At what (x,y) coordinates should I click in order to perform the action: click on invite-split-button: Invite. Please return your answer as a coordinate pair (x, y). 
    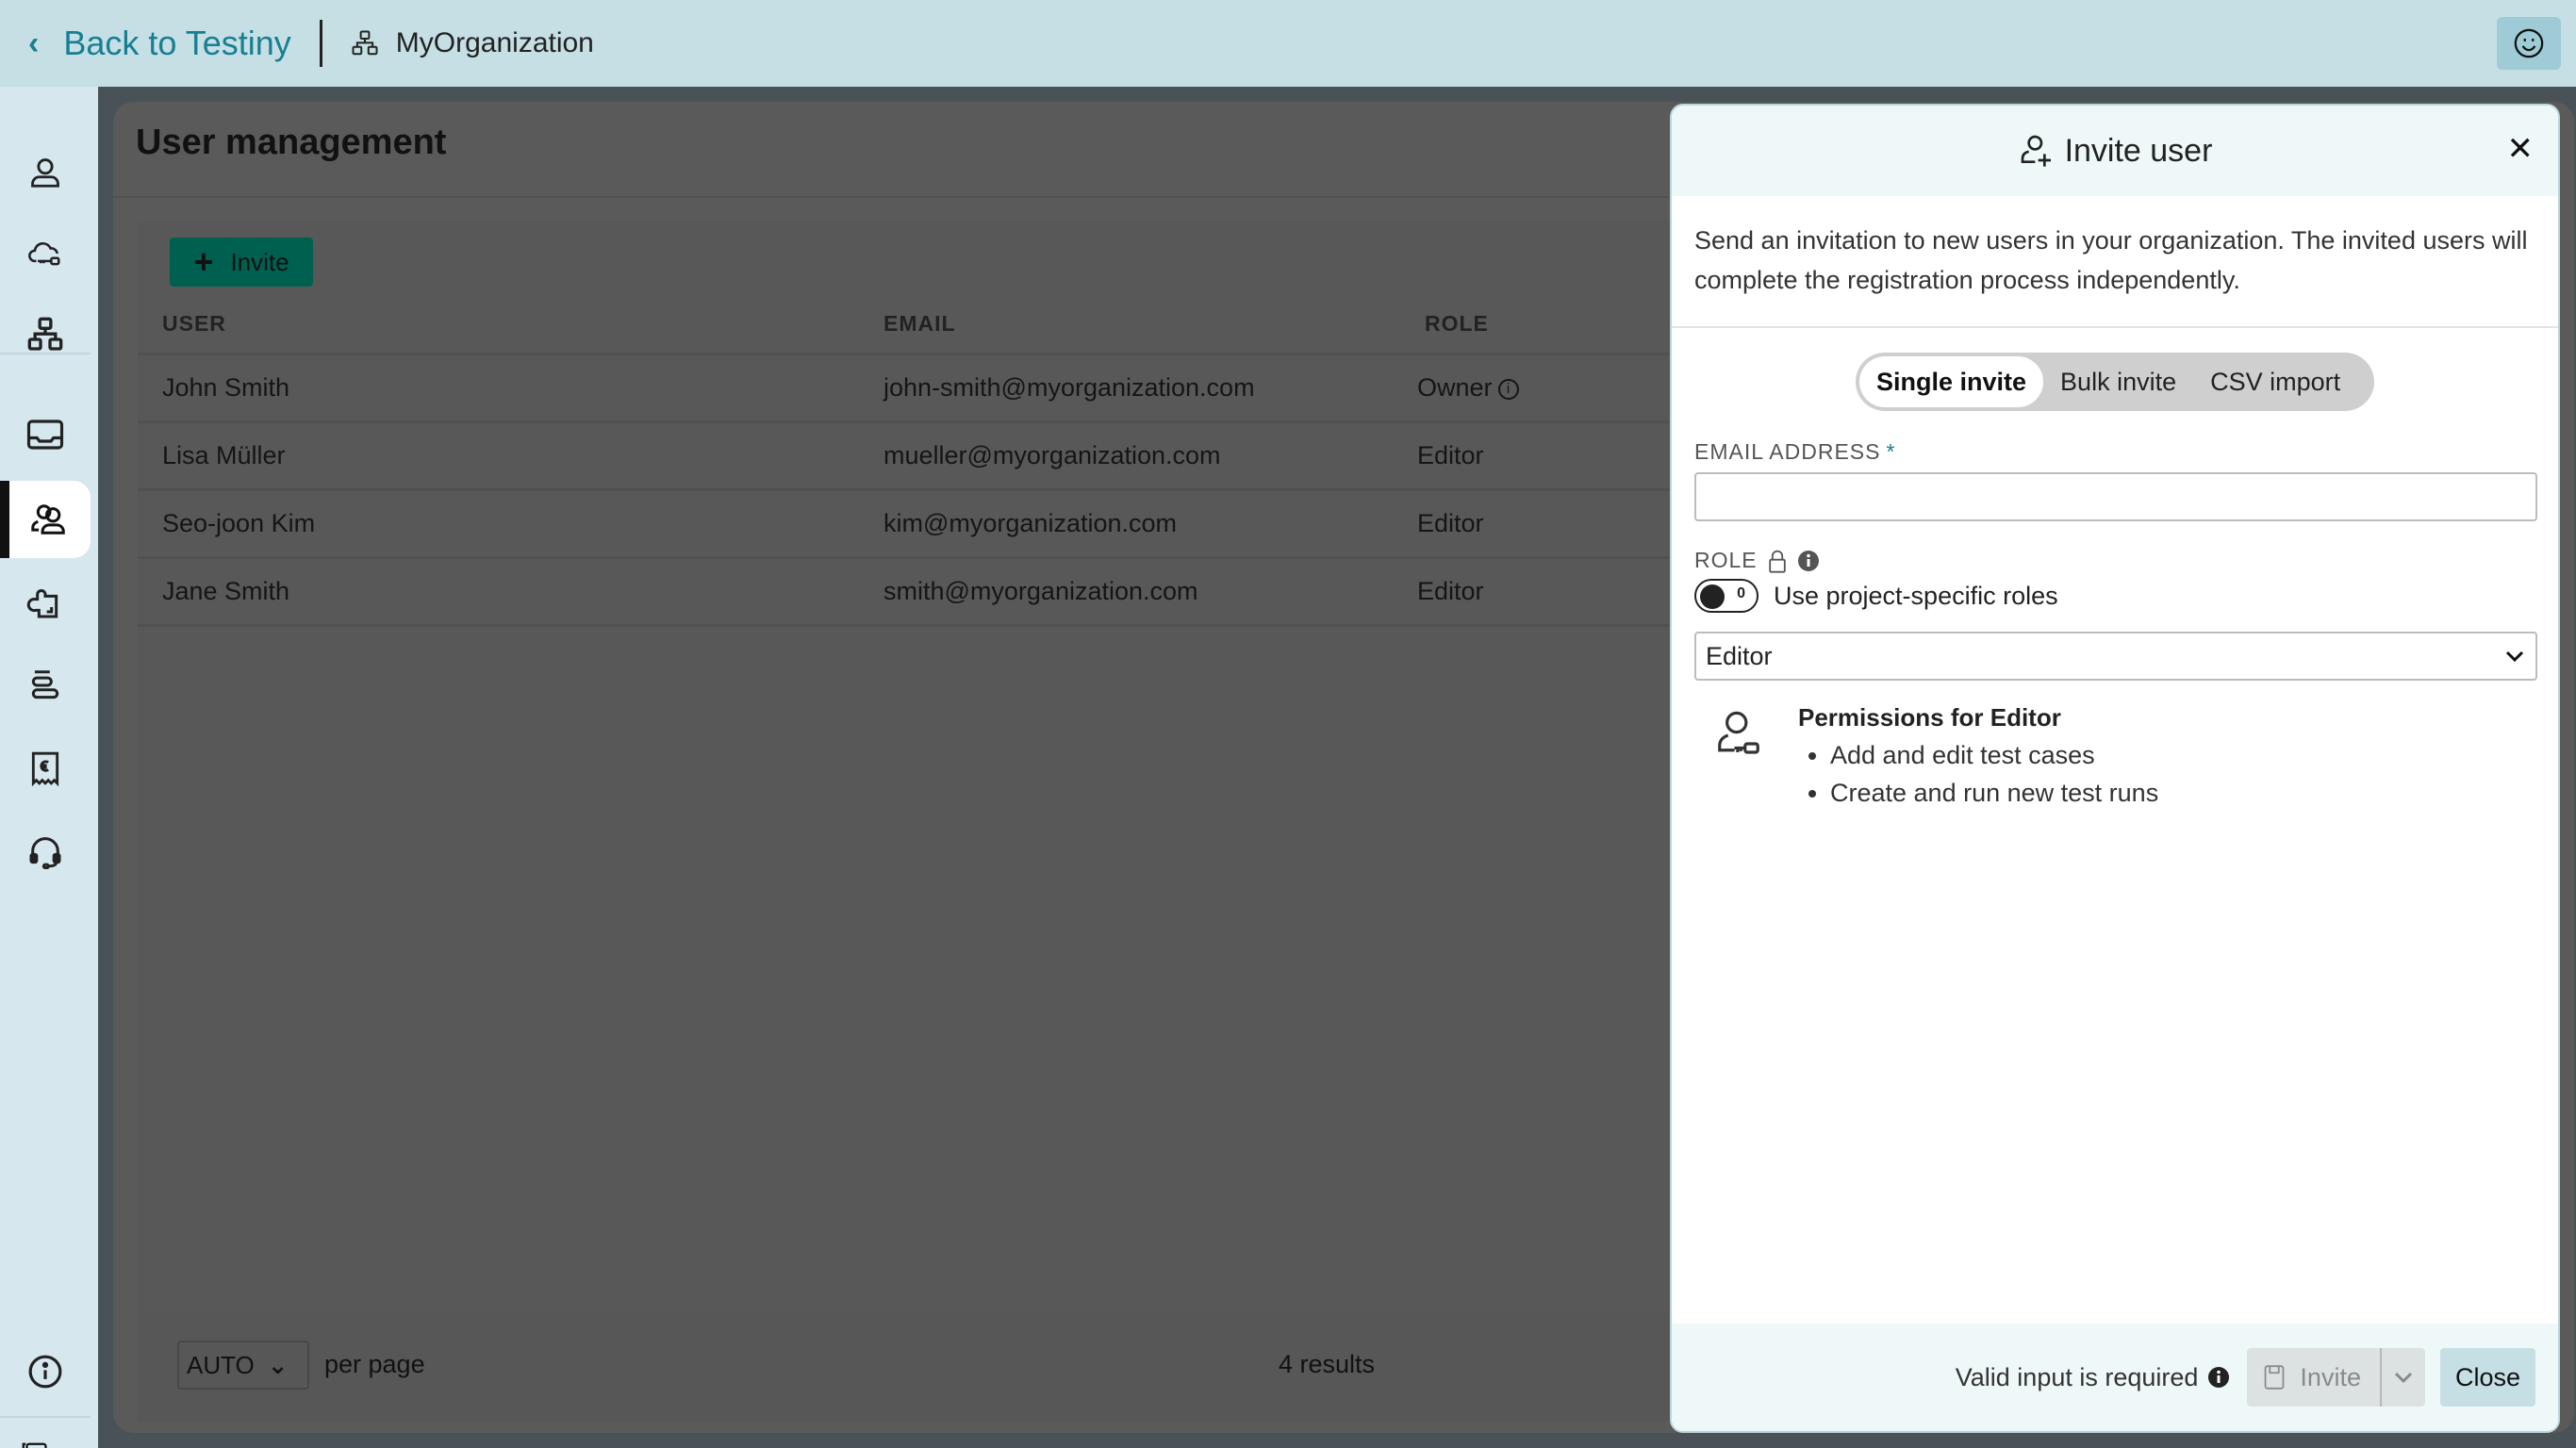
    Looking at the image, I should click on (2336, 1377).